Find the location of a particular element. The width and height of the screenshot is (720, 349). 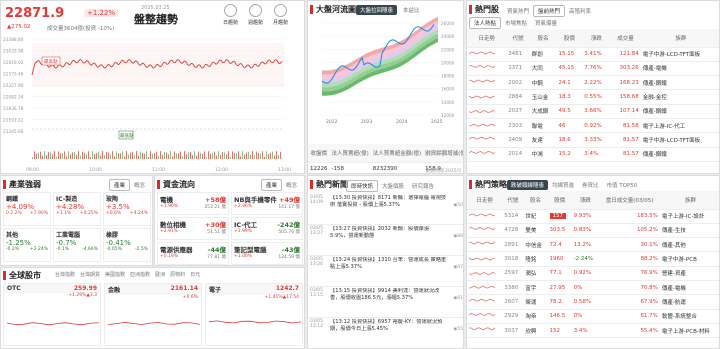

global-card: 電子 1242.7 +1.41%▲17.54 is located at coordinates (254, 314).